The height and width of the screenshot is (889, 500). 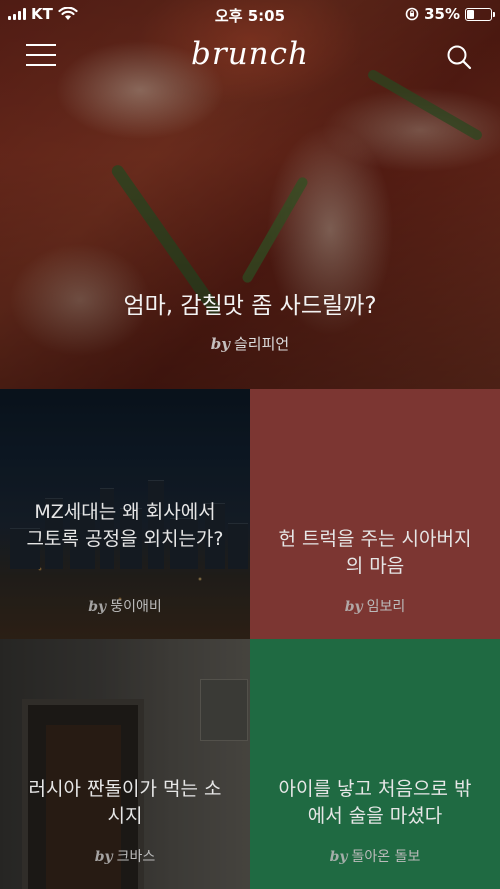 I want to click on article-card-1: MZ세대는 왜 회사에서 그토록 공정을 외치는가? by 뚱이애비, so click(x=125, y=514).